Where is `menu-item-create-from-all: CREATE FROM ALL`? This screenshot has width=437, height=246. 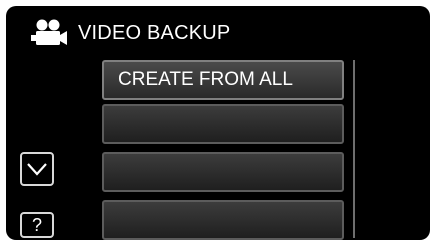
menu-item-create-from-all: CREATE FROM ALL is located at coordinates (223, 80).